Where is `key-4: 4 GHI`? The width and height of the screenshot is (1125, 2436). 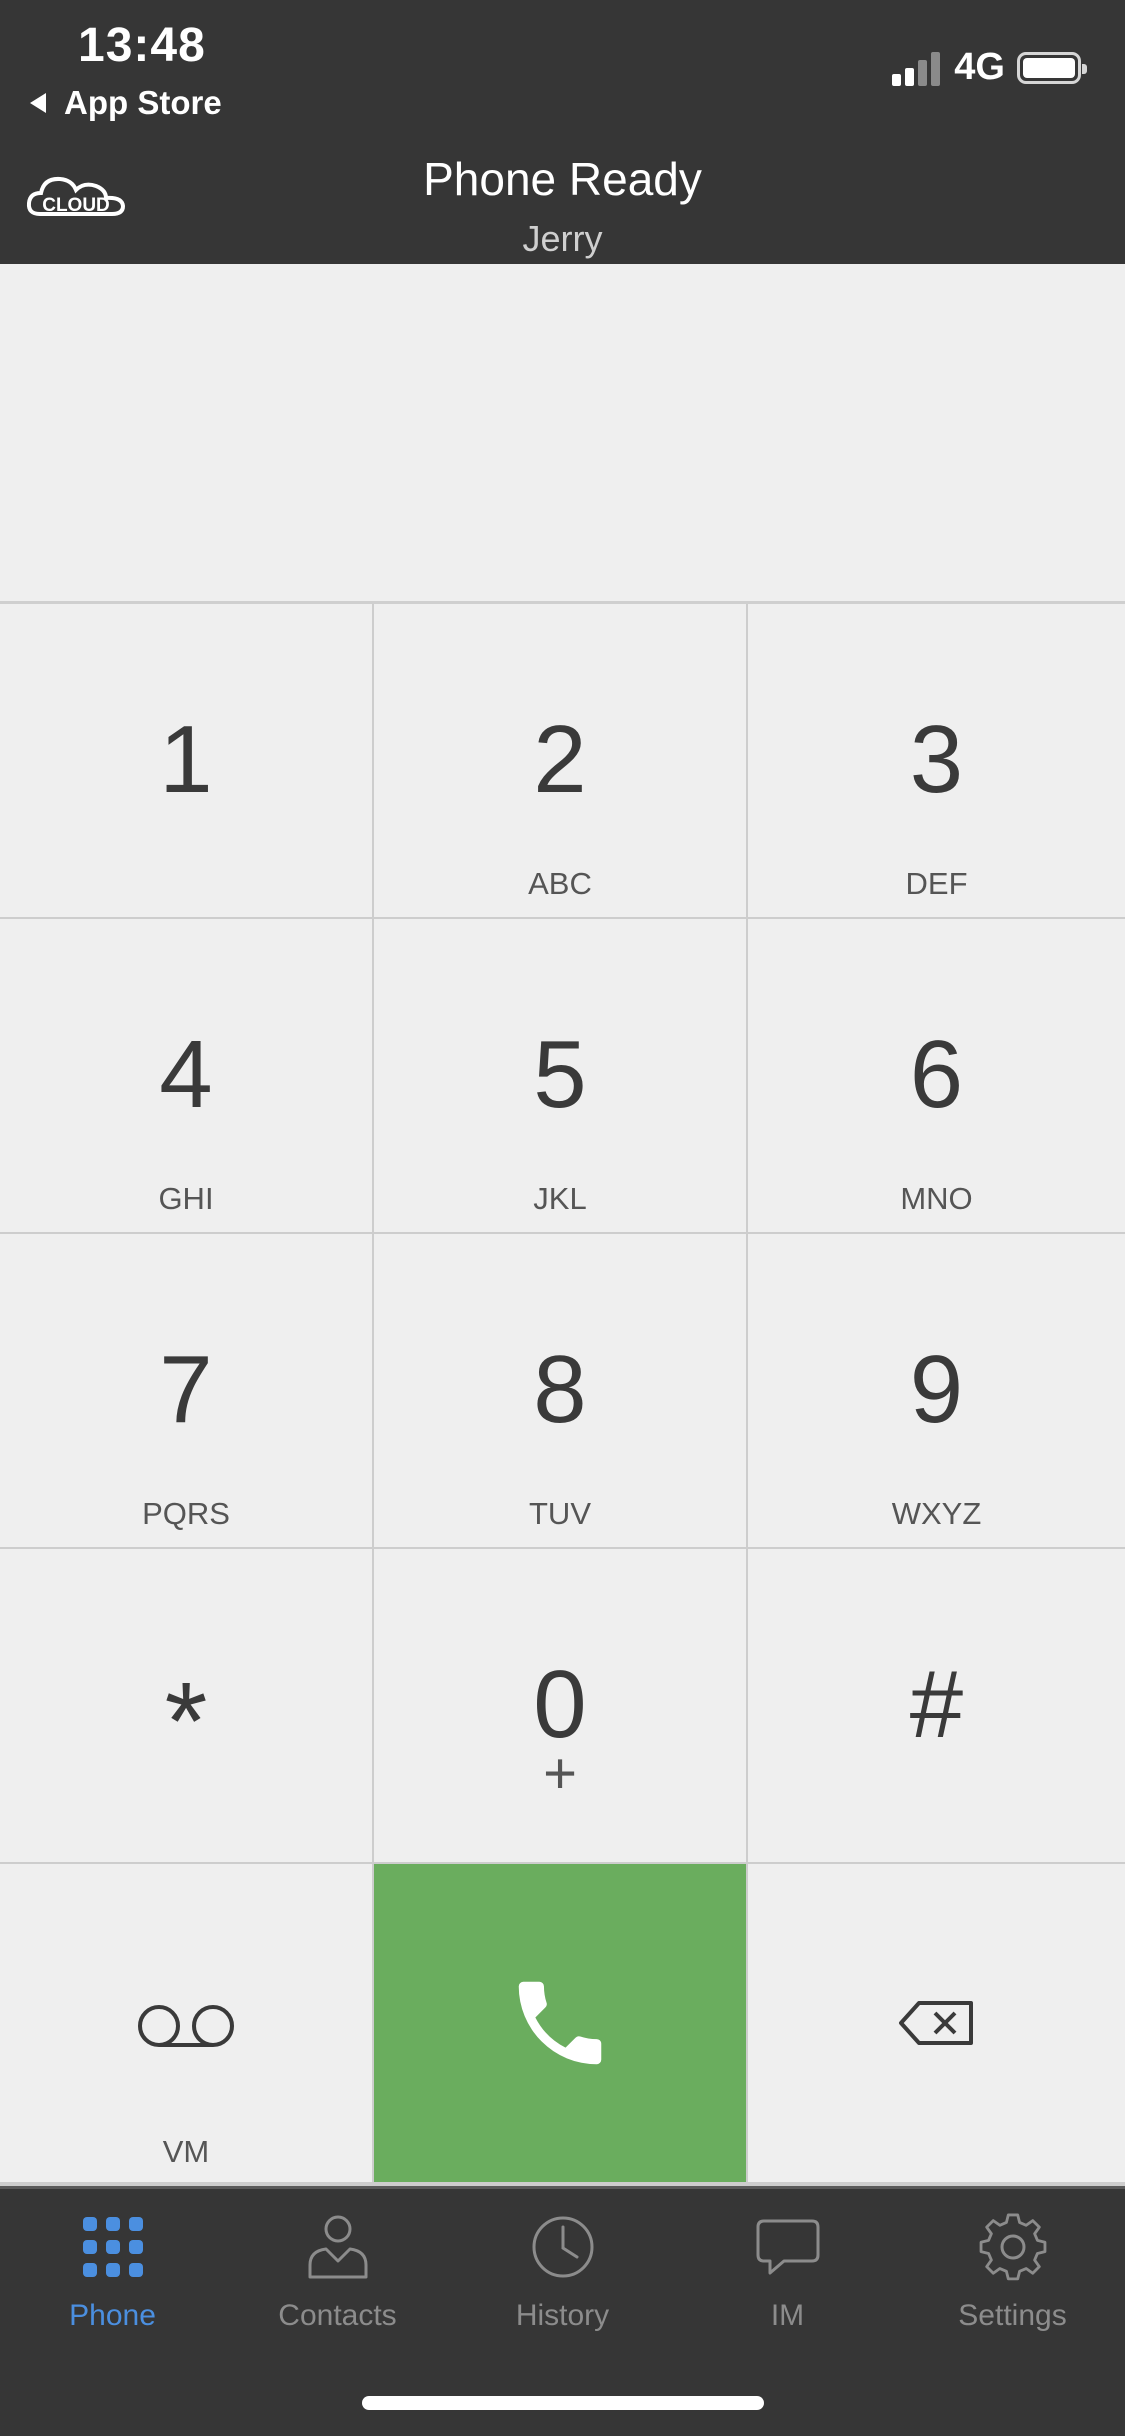 key-4: 4 GHI is located at coordinates (186, 1075).